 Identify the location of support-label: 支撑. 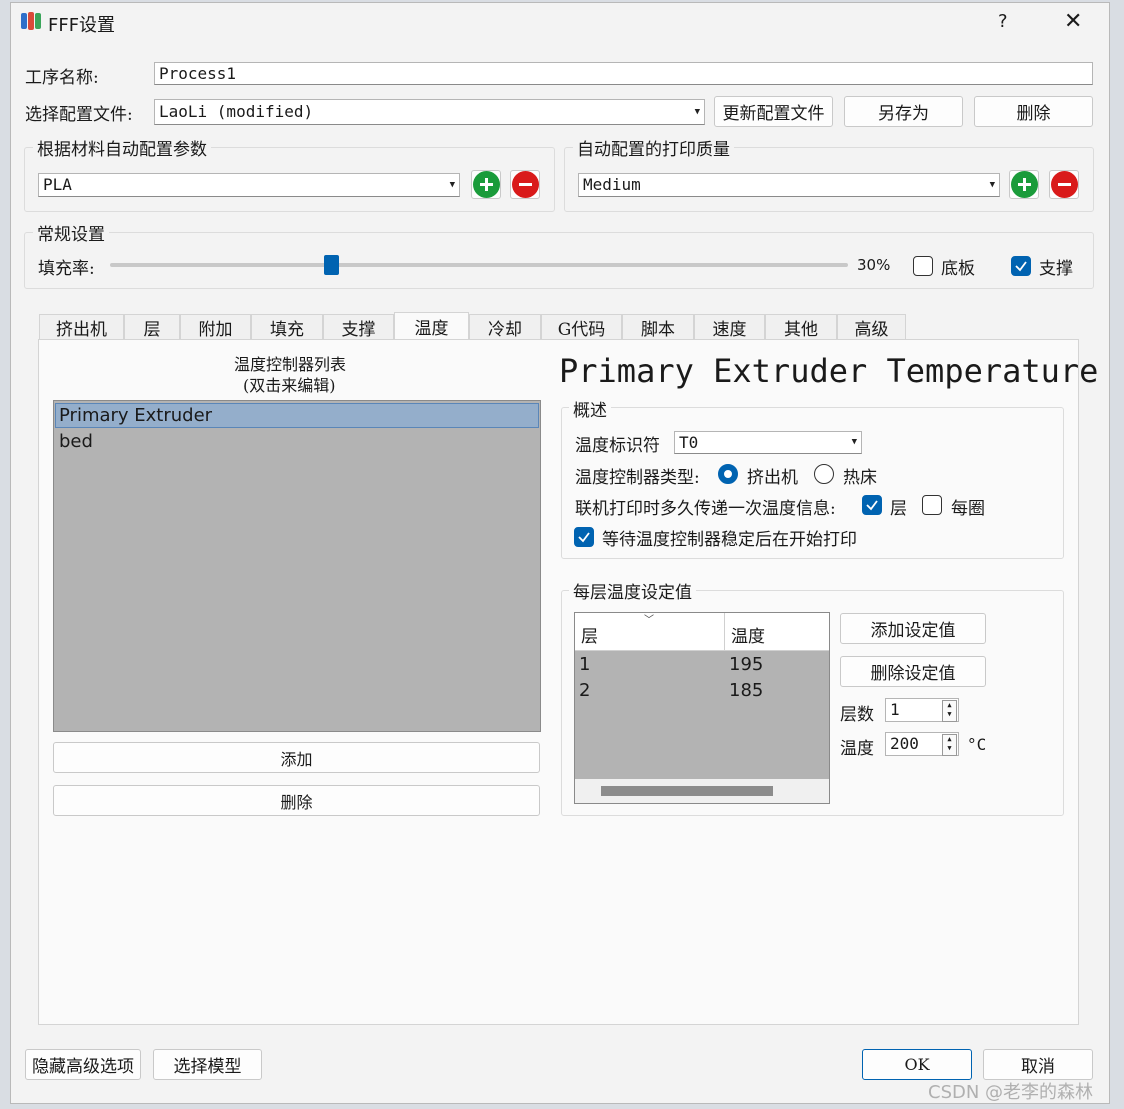
(1056, 269).